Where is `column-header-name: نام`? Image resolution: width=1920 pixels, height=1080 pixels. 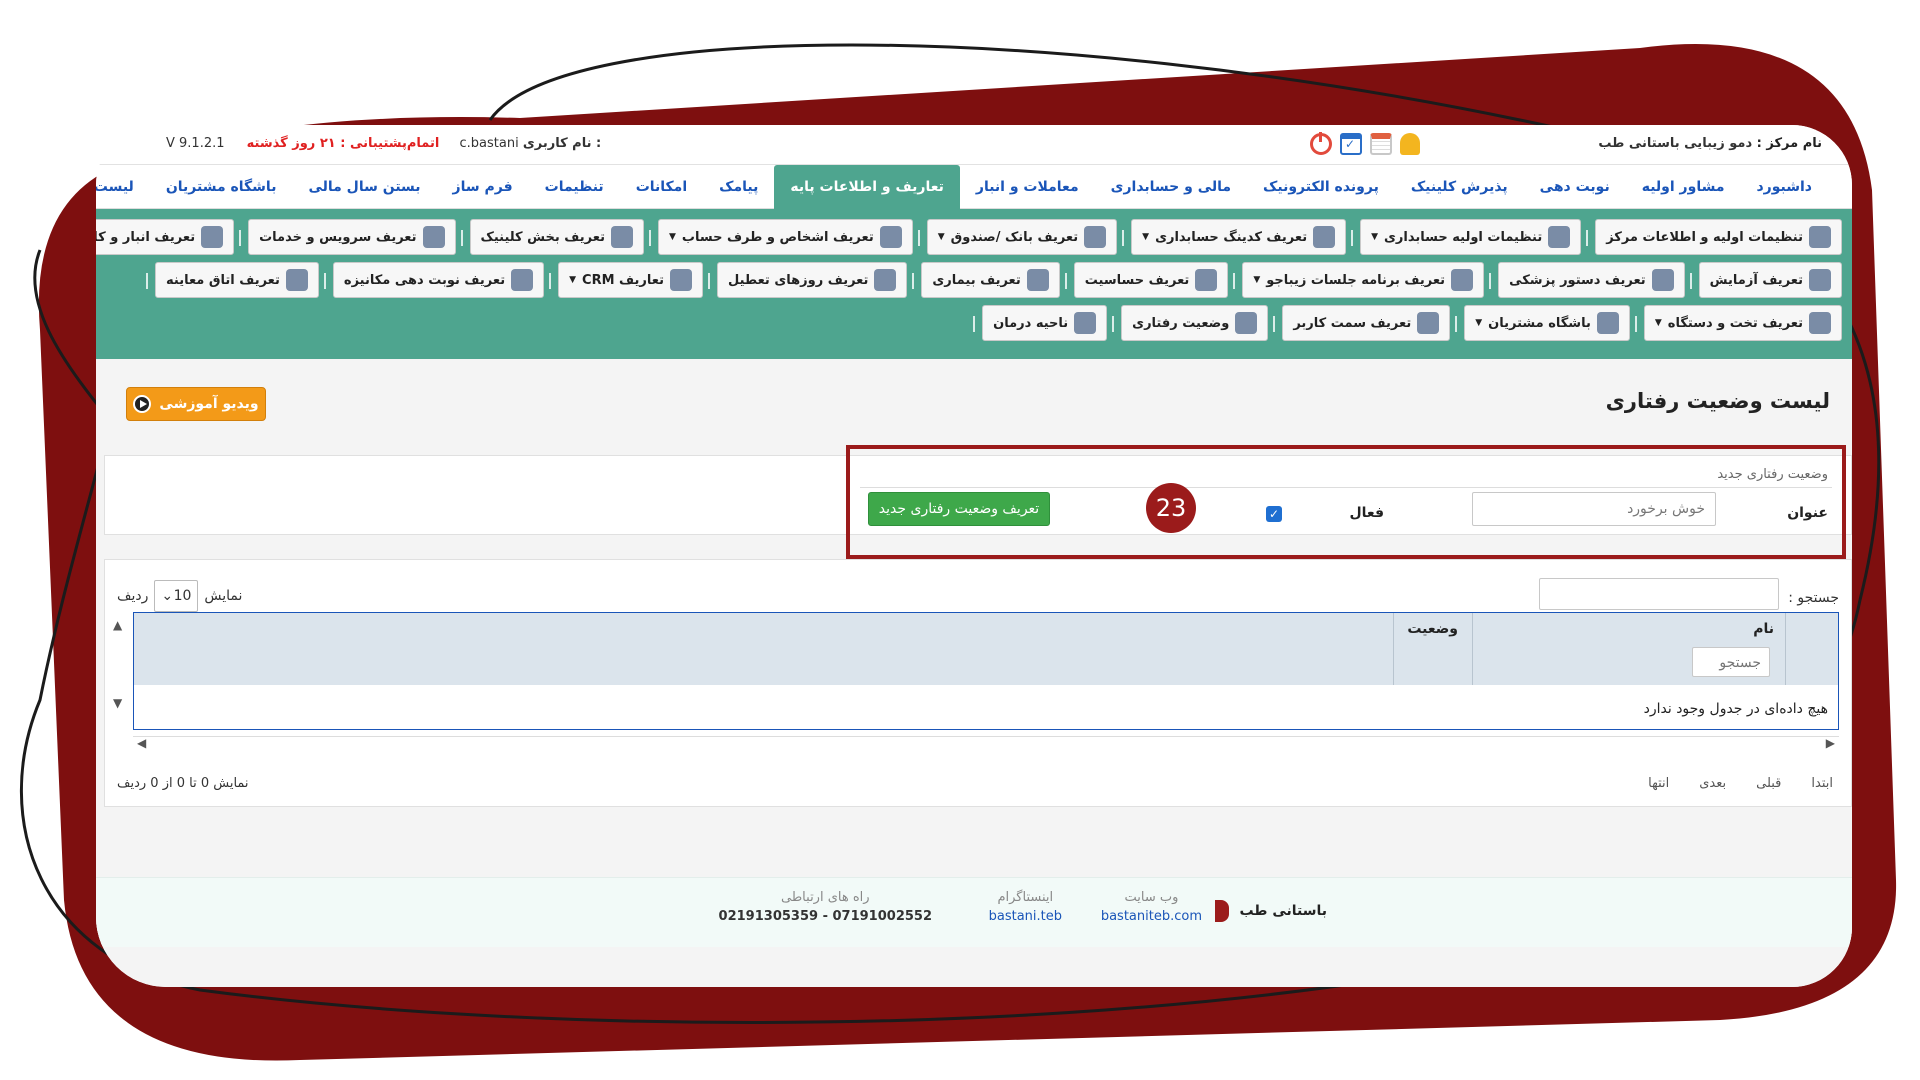 column-header-name: نام is located at coordinates (1763, 629).